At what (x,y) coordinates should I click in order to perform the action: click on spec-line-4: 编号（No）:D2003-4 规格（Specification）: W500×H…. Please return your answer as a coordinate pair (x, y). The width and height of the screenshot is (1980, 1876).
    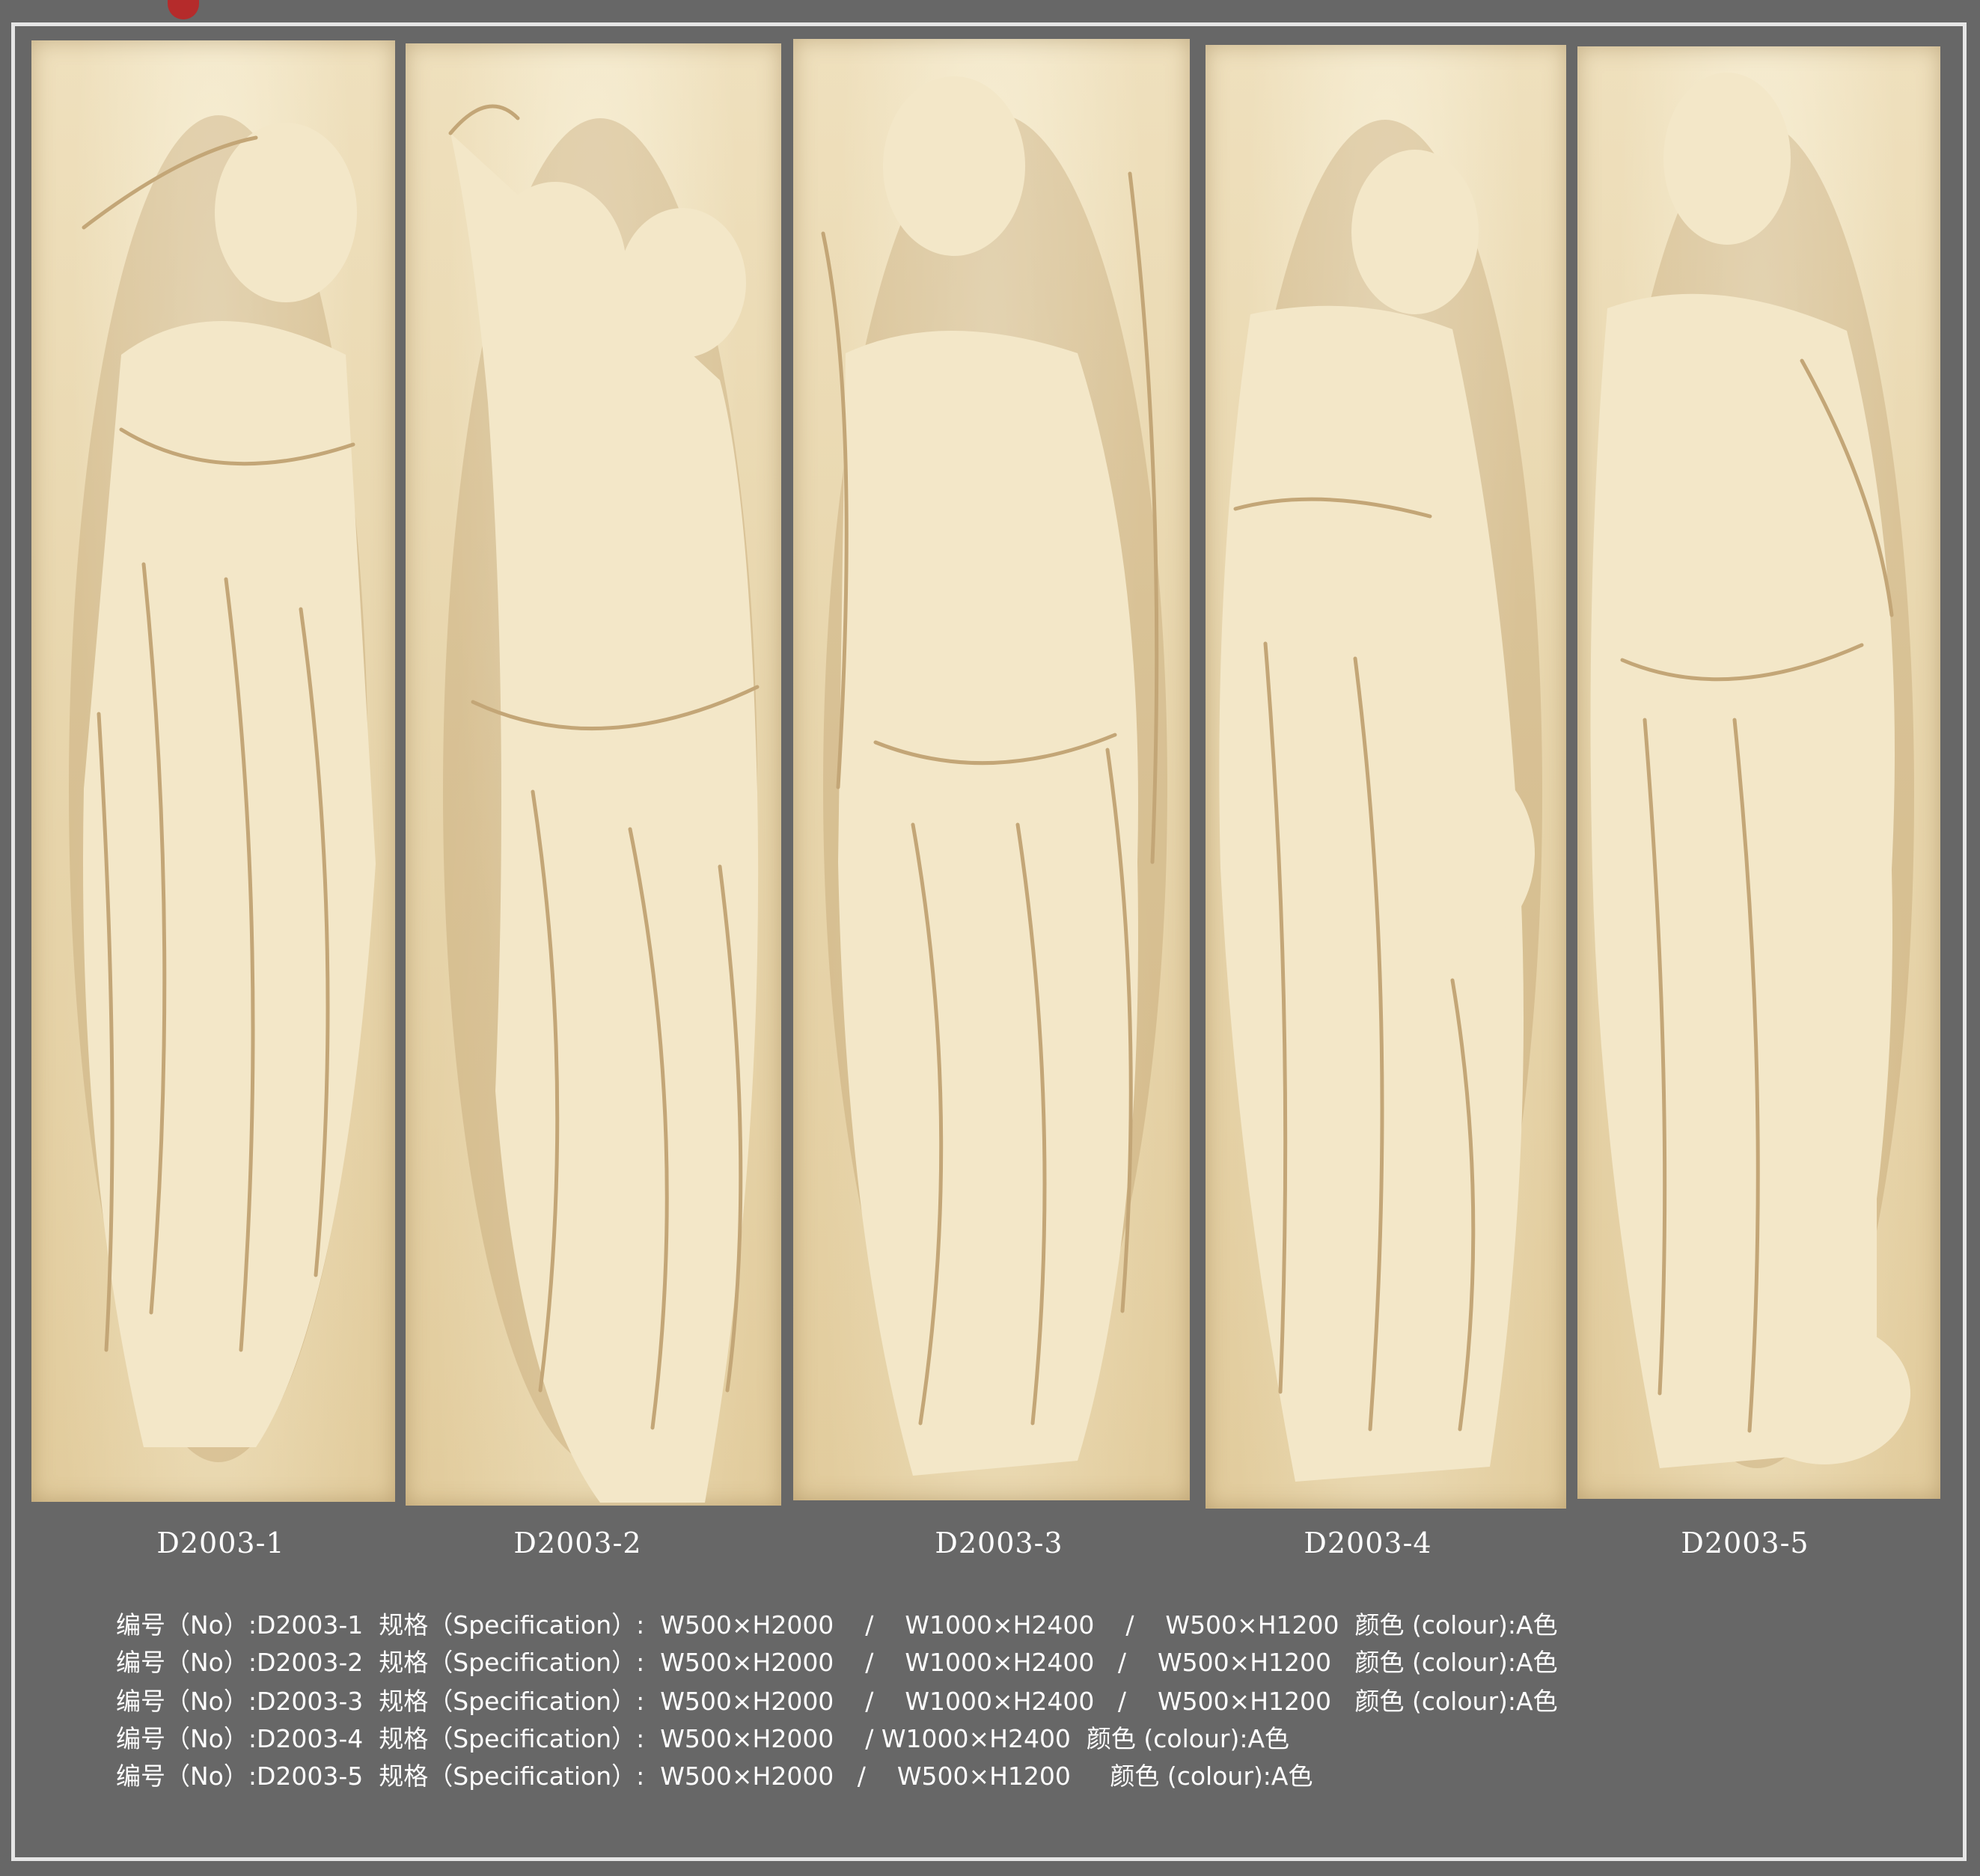
    Looking at the image, I should click on (703, 1738).